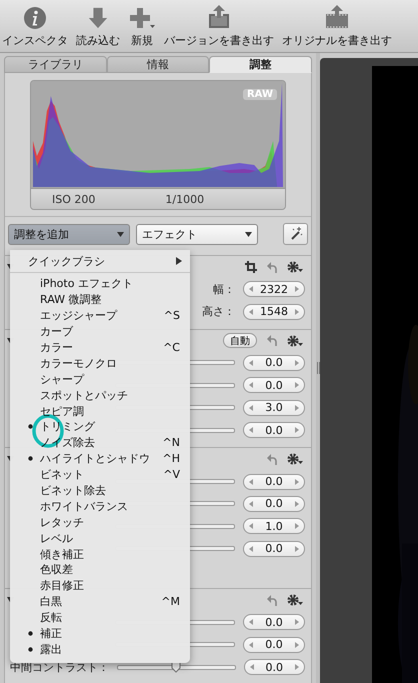 The image size is (418, 683). I want to click on slider, so click(176, 667).